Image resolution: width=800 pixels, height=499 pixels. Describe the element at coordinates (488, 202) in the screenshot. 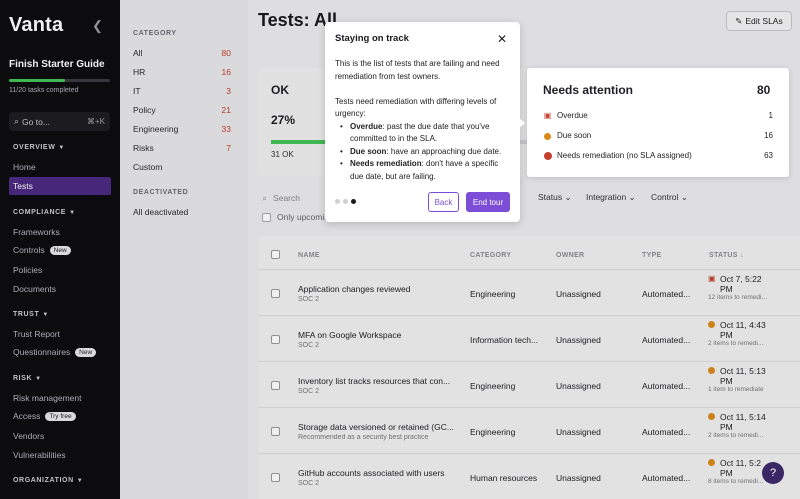

I see `end-tour-button: End tour` at that location.